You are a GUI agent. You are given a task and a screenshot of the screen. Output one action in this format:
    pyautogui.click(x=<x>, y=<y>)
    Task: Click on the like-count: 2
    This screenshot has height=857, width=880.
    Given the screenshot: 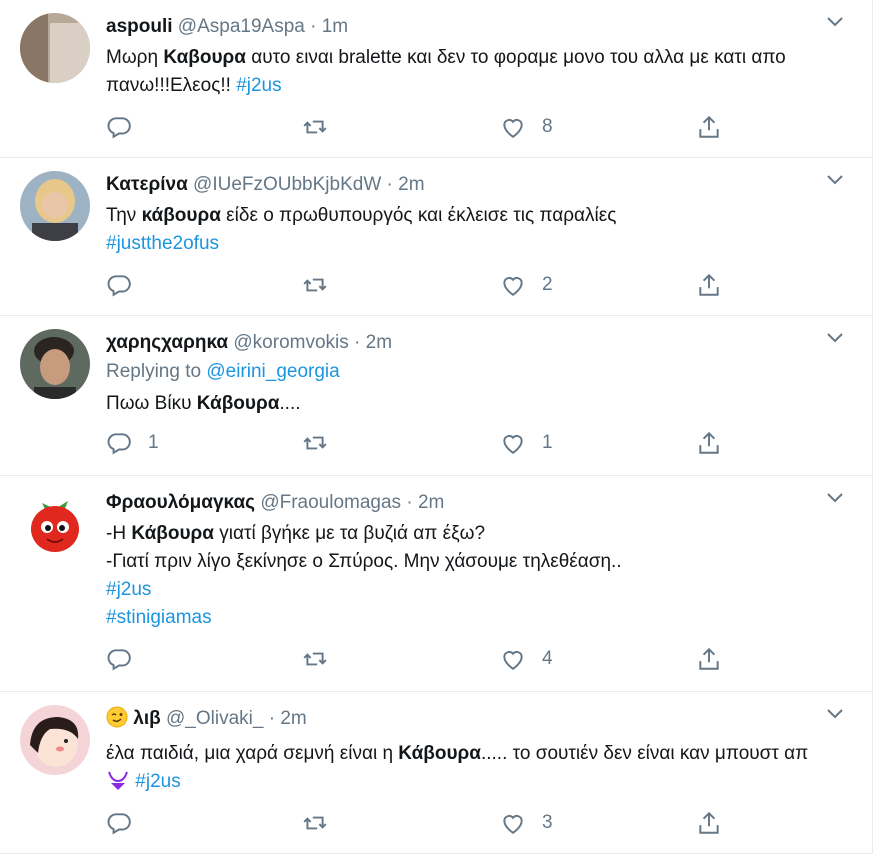 What is the action you would take?
    pyautogui.click(x=547, y=284)
    